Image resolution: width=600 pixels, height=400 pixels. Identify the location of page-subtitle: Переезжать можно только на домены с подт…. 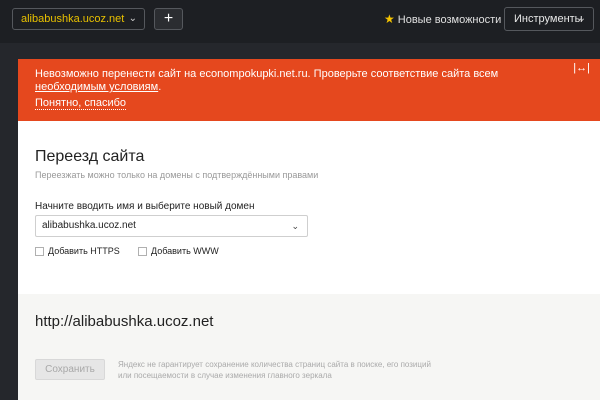
(177, 175).